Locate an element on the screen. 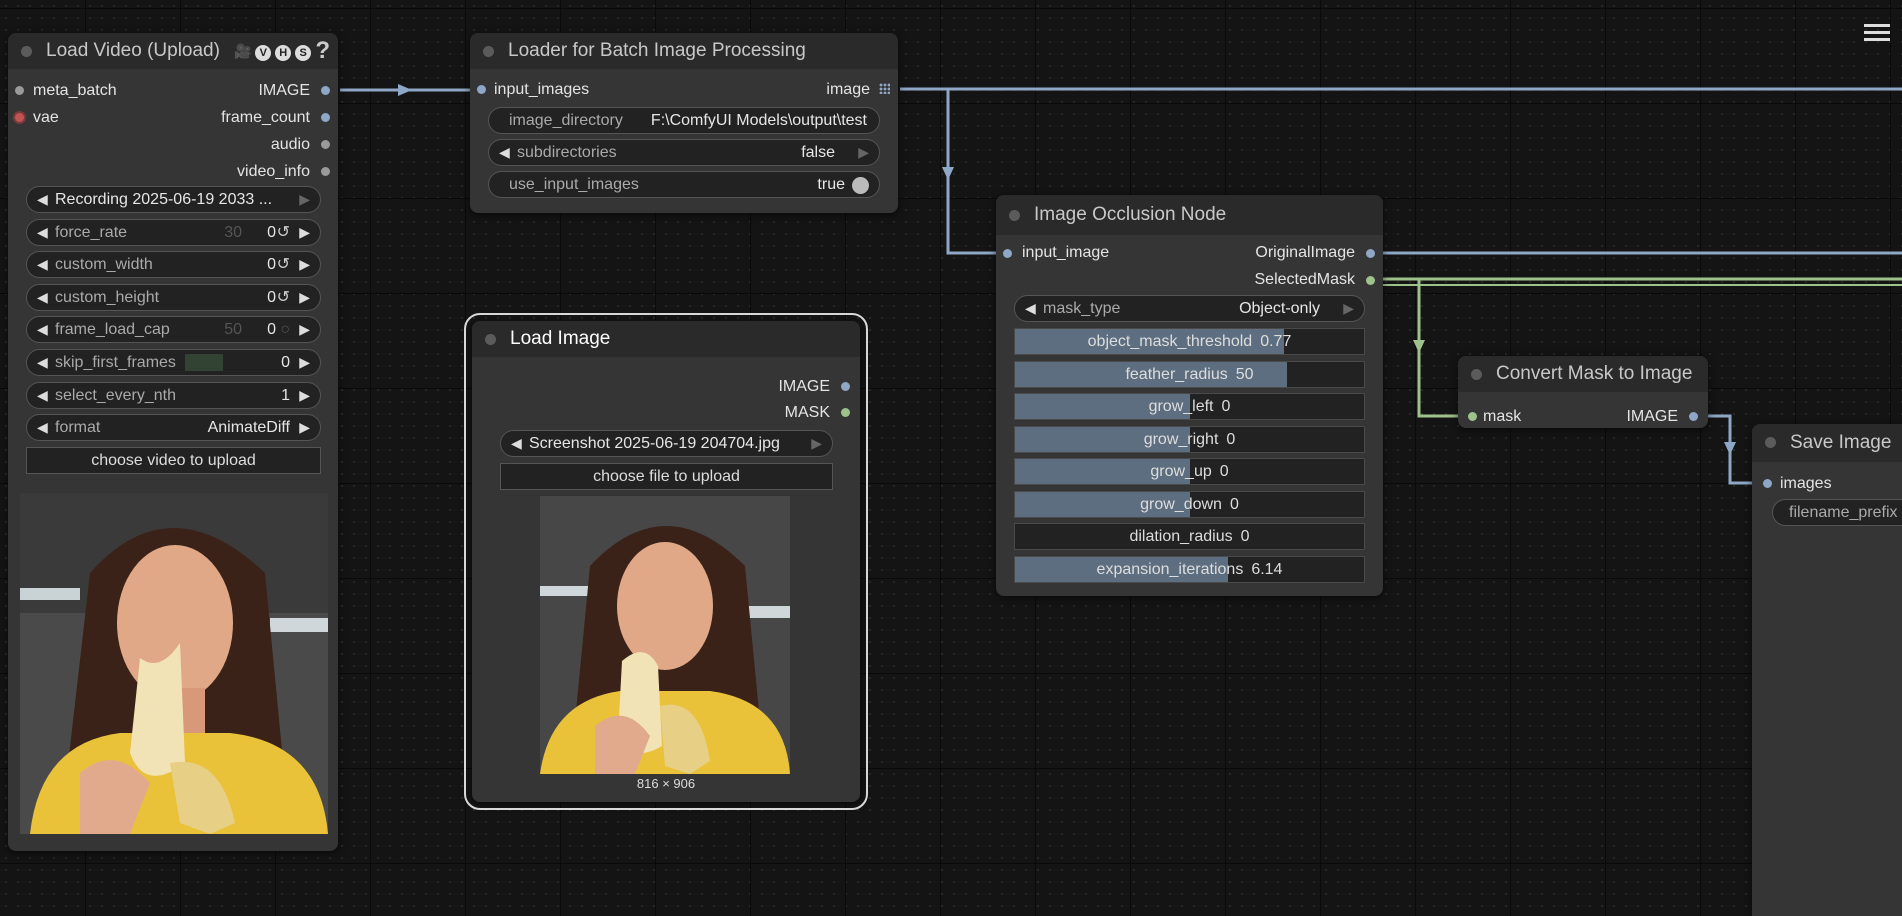 Image resolution: width=1902 pixels, height=916 pixels. slider-grow-up: grow_up 0 is located at coordinates (1189, 471).